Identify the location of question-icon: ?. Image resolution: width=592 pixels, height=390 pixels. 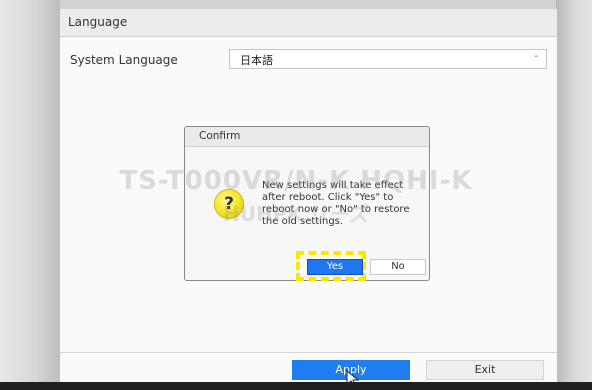
(229, 204).